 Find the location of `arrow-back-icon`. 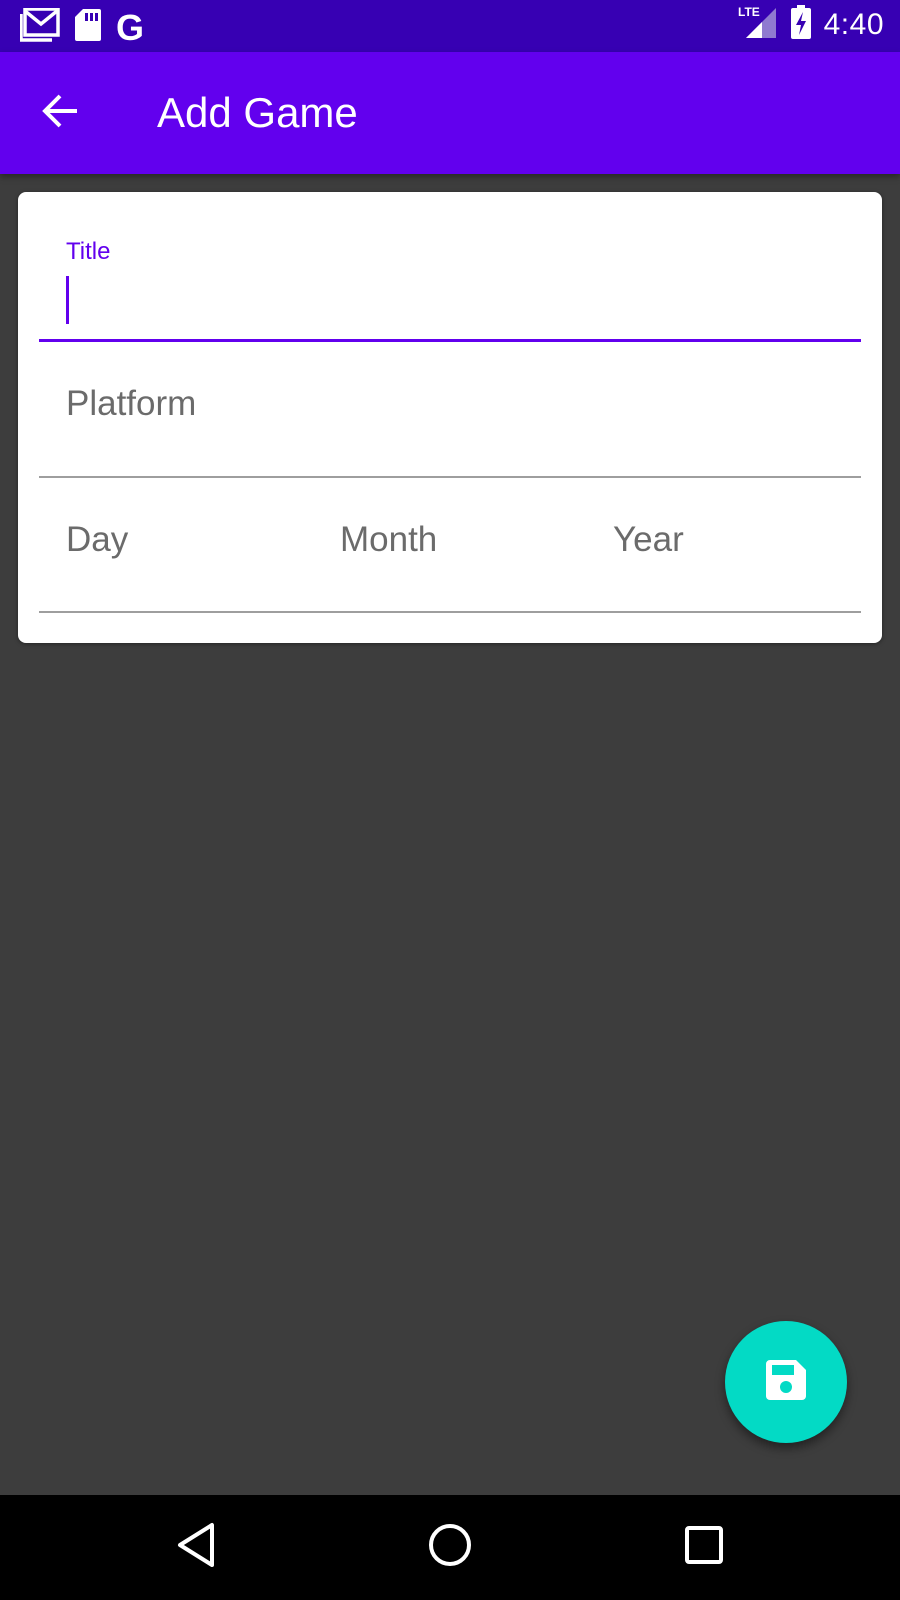

arrow-back-icon is located at coordinates (60, 113).